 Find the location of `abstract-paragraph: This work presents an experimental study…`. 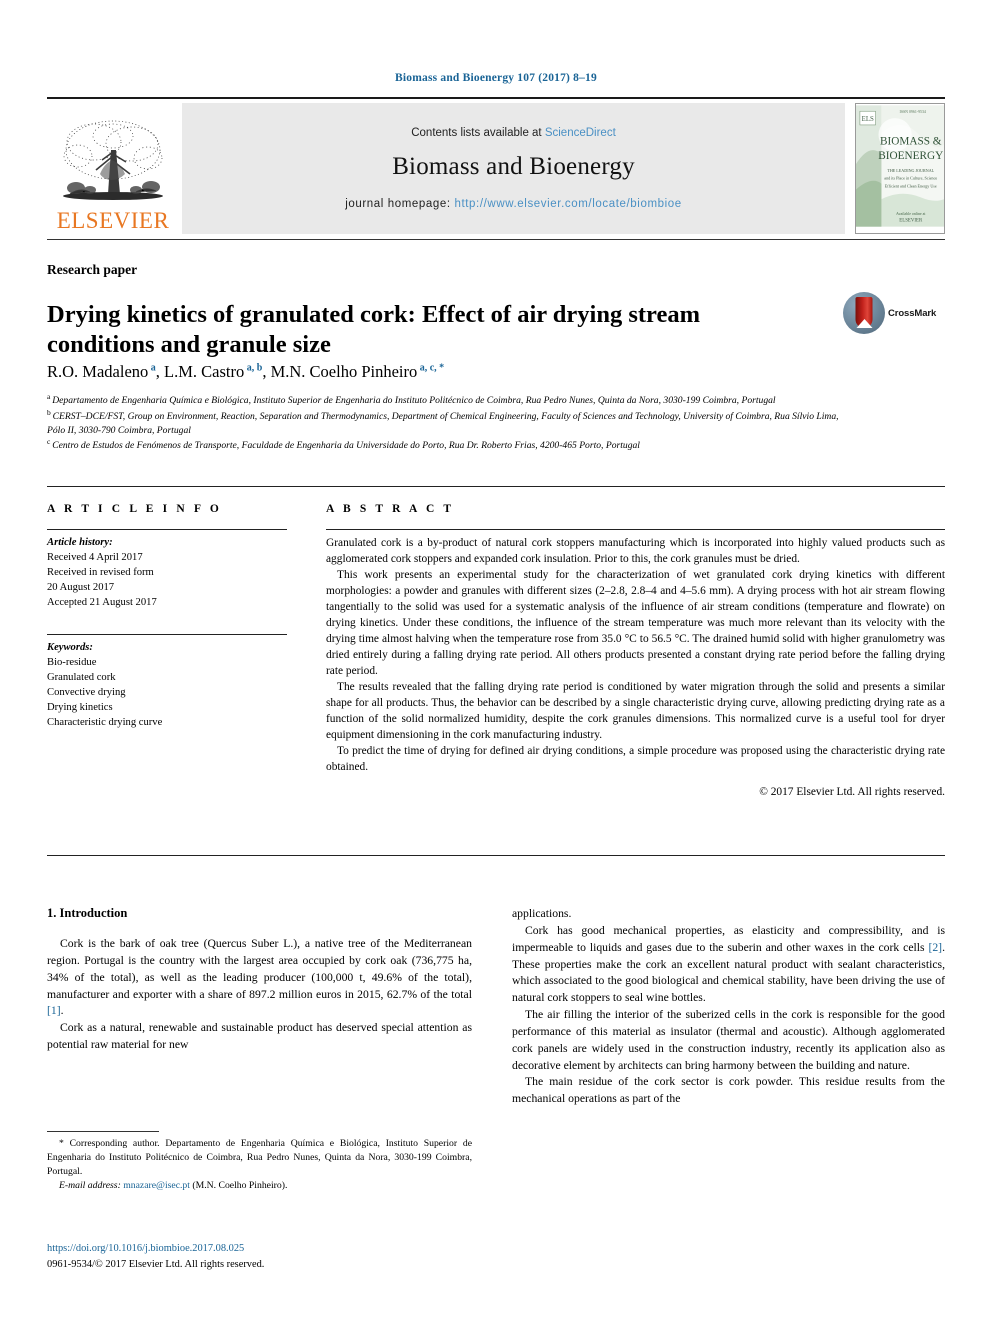

abstract-paragraph: This work presents an experimental study… is located at coordinates (635, 622).